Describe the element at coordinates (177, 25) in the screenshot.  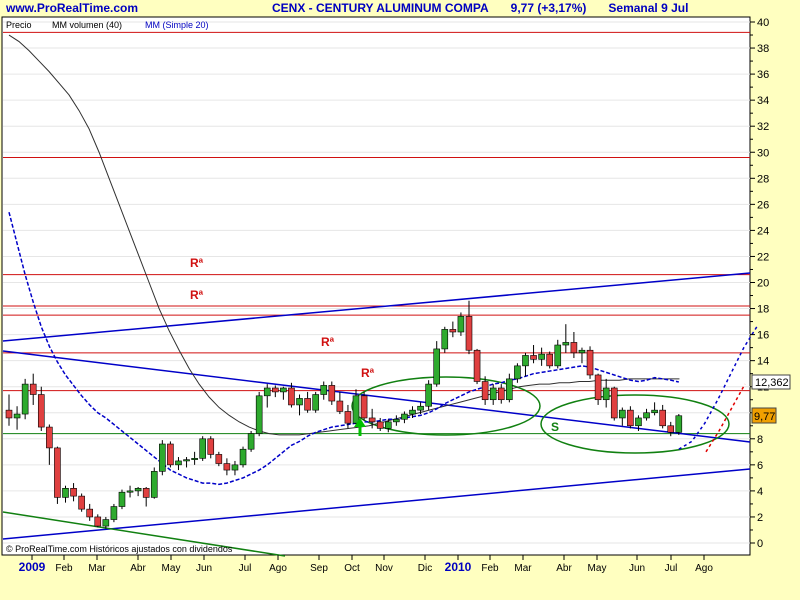
I see `legend-ma: MM (Simple 20)` at that location.